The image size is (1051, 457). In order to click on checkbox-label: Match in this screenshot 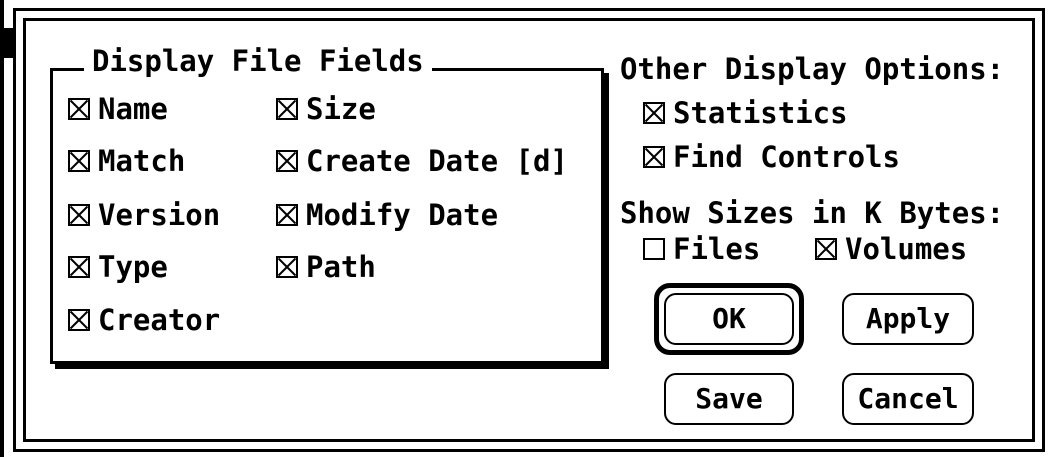, I will do `click(142, 161)`.